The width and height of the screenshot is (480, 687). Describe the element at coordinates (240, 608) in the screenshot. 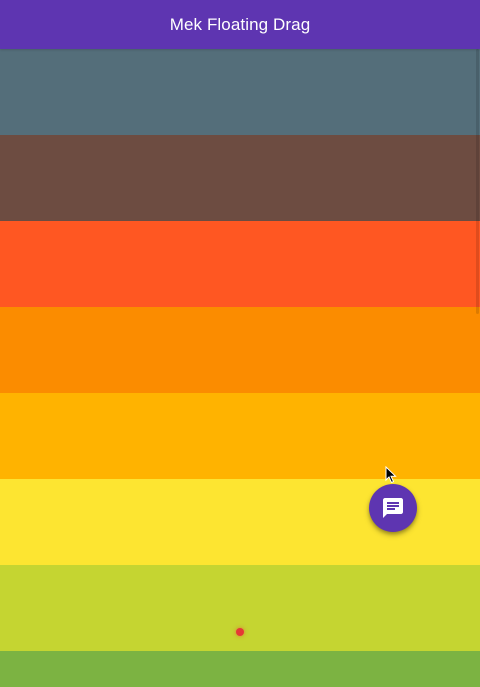

I see `color-band-lime` at that location.